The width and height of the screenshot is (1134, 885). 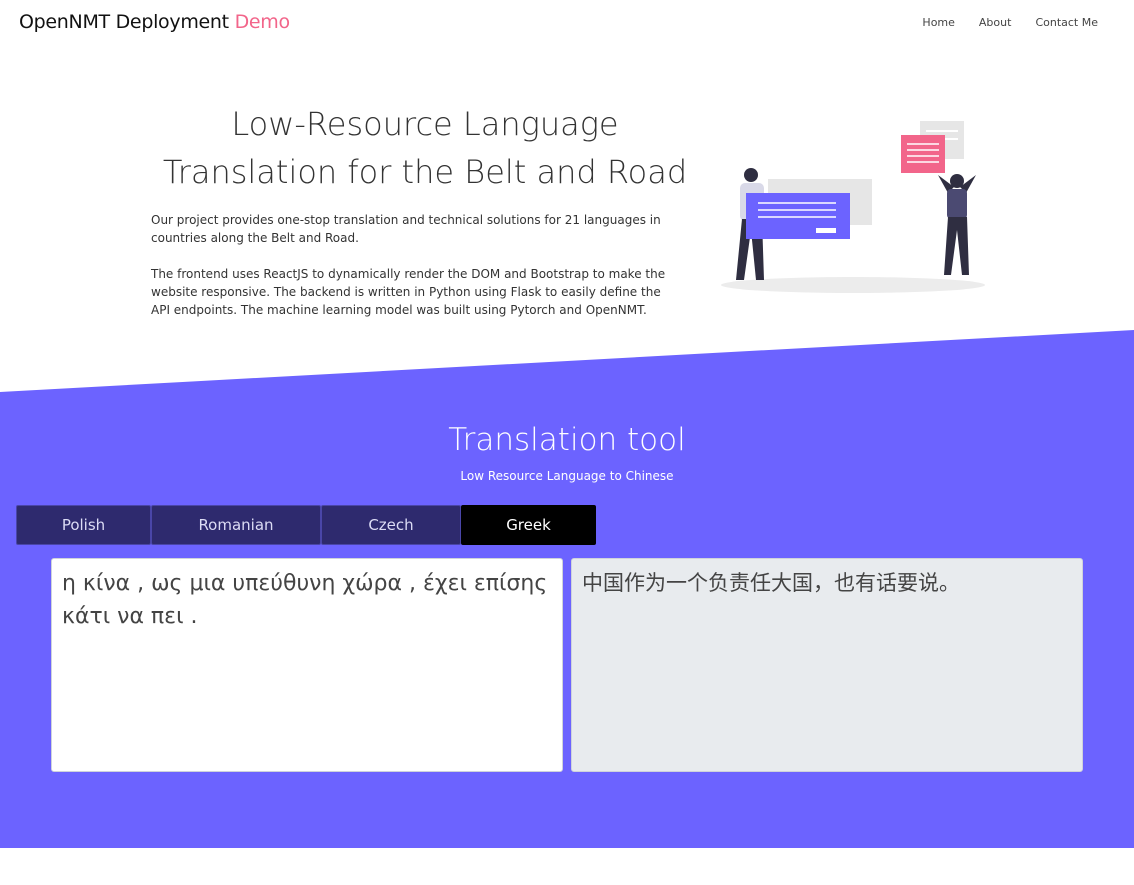 What do you see at coordinates (938, 22) in the screenshot?
I see `nav-link-home: Home` at bounding box center [938, 22].